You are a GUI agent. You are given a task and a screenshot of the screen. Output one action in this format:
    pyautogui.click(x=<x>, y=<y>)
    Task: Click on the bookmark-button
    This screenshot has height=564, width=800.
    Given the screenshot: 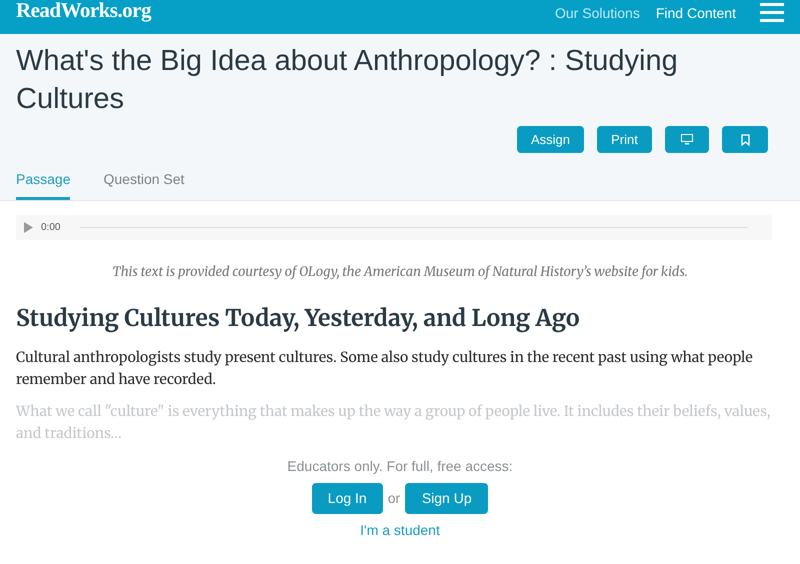 What is the action you would take?
    pyautogui.click(x=745, y=139)
    